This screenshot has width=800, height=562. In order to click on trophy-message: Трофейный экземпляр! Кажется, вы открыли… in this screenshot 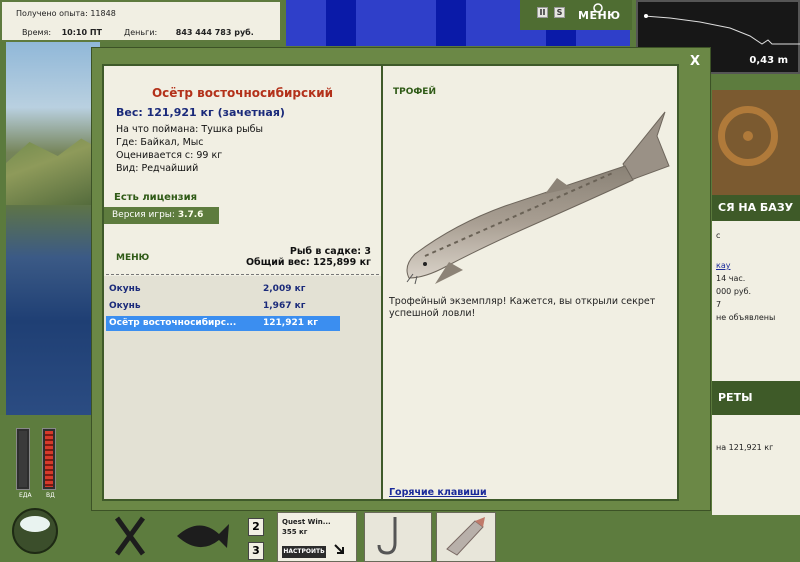, I will do `click(522, 307)`.